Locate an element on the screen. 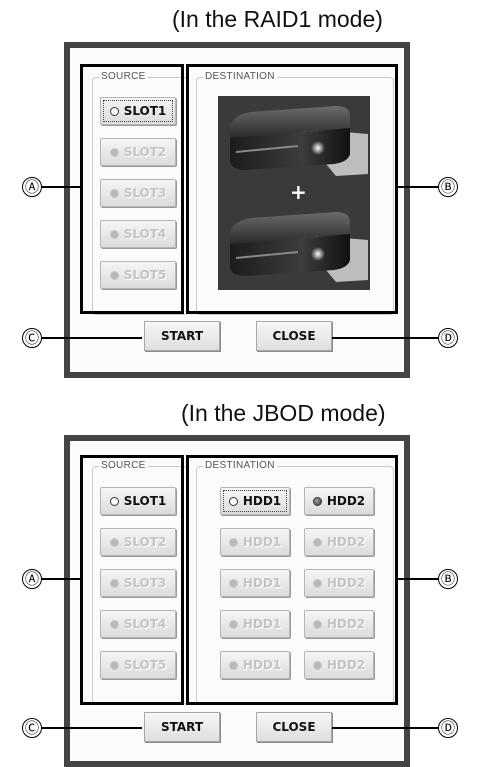 Image resolution: width=479 pixels, height=767 pixels. jbod-row2-hdd2-button: HDD2 is located at coordinates (339, 542).